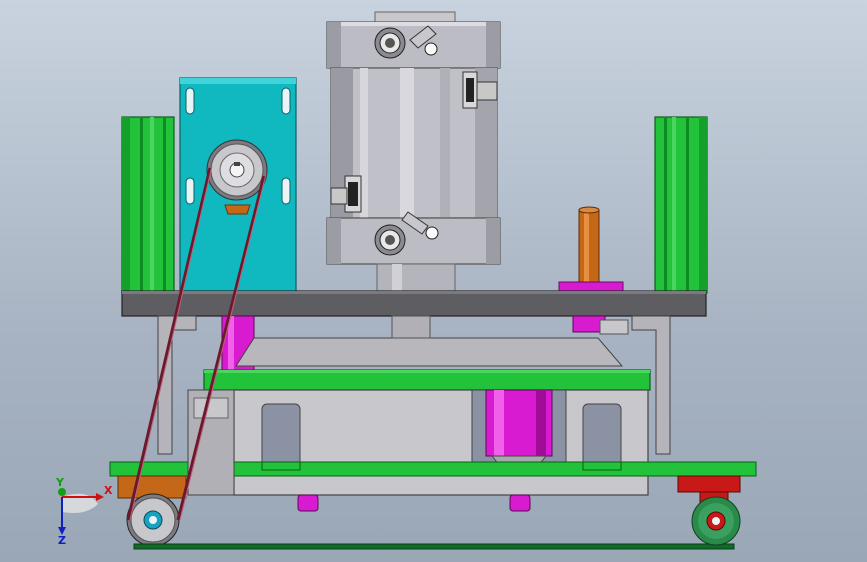  Describe the element at coordinates (148, 205) in the screenshot. I see `left-green-column` at that location.